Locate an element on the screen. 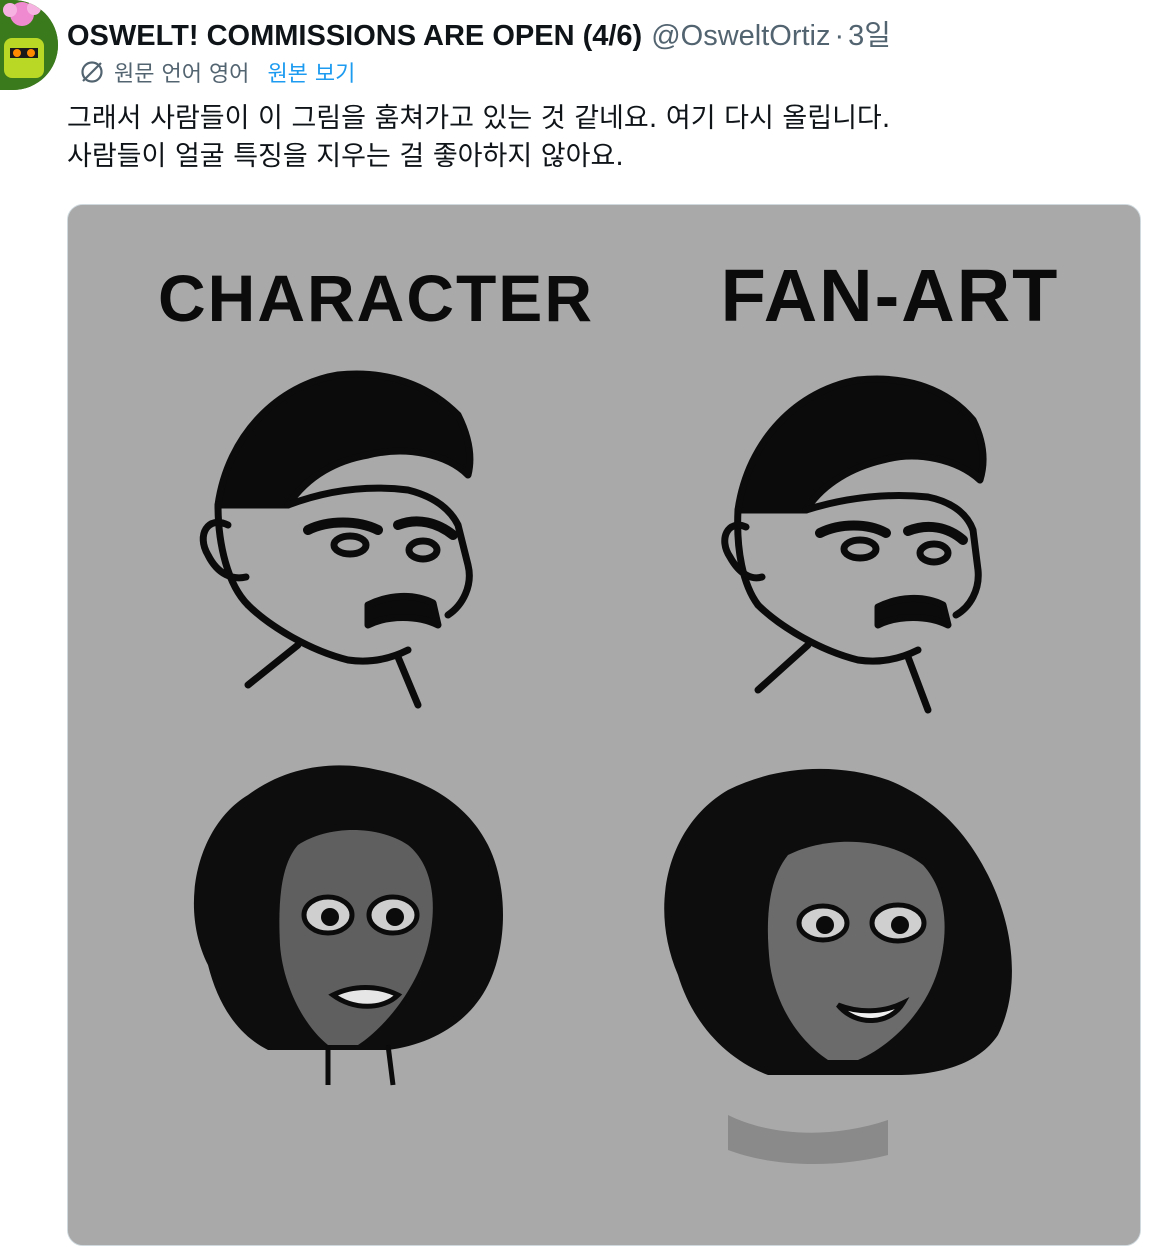 This screenshot has height=1246, width=1150. show-original-link: 원본 보기 is located at coordinates (311, 72).